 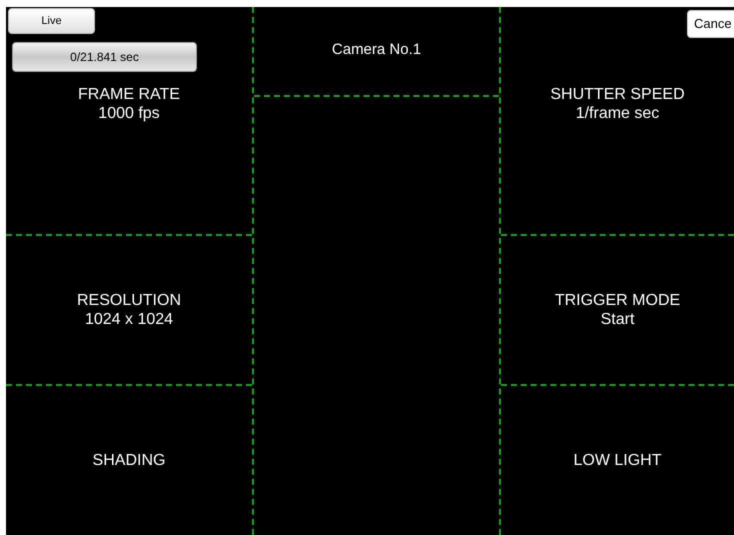 What do you see at coordinates (51, 21) in the screenshot?
I see `live-button: Live` at bounding box center [51, 21].